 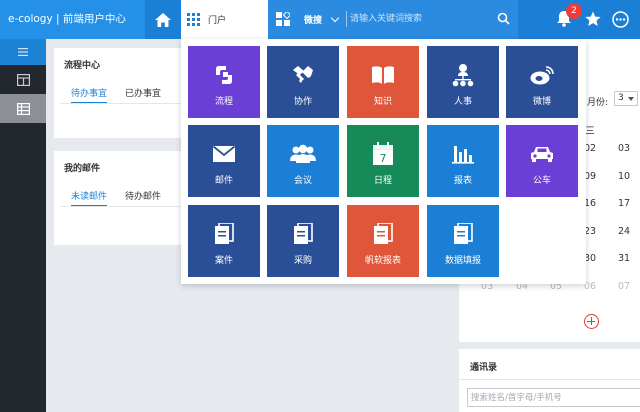 I want to click on star-icon, so click(x=593, y=19).